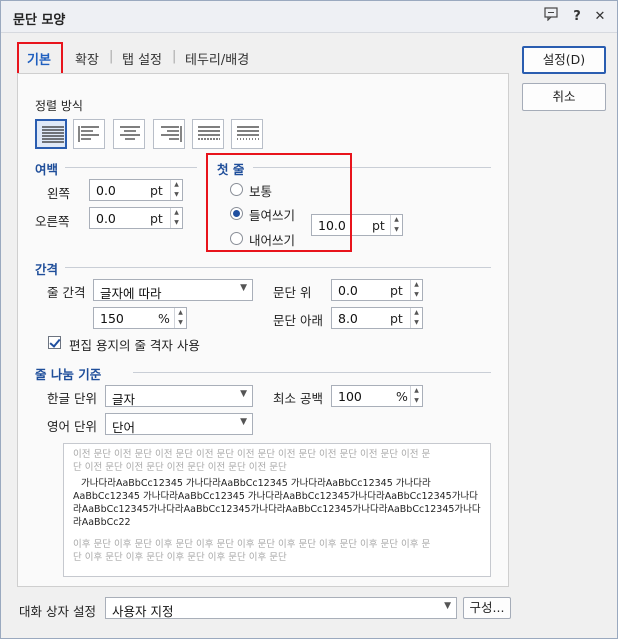 The image size is (618, 639). Describe the element at coordinates (52, 221) in the screenshot. I see `right-margin-label: 오른쪽` at that location.